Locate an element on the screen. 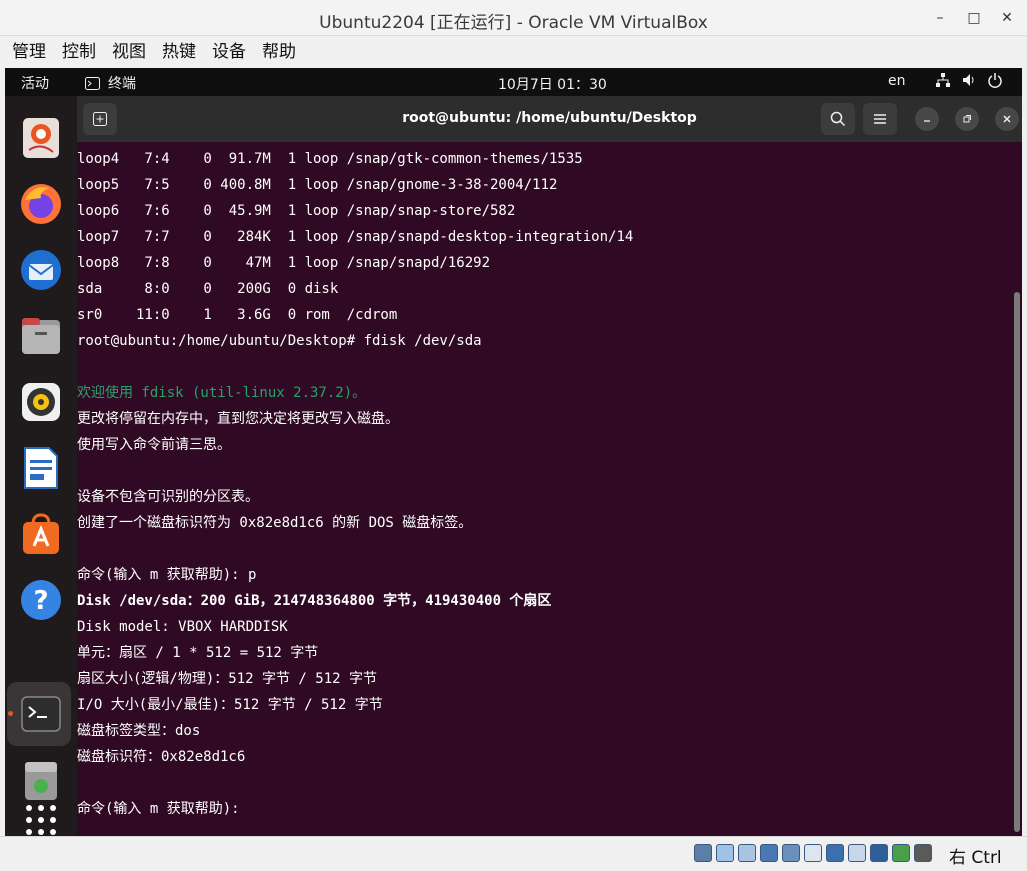 The width and height of the screenshot is (1027, 871). terminal-line: 扇区大小(逻辑/物理)：512 字节 / 512 字节 is located at coordinates (227, 679).